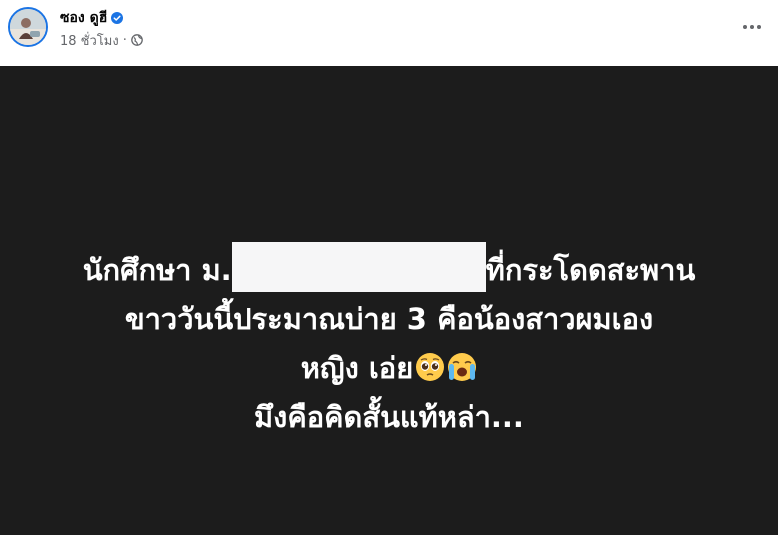 The image size is (778, 535). What do you see at coordinates (117, 18) in the screenshot?
I see `verified-badge-icon` at bounding box center [117, 18].